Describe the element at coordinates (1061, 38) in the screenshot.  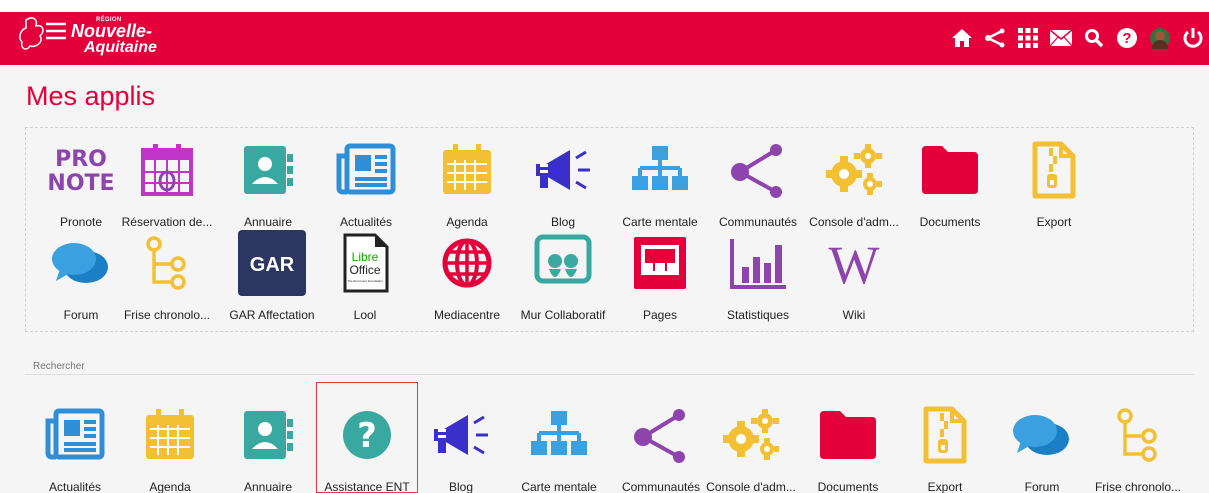
I see `mail-icon` at that location.